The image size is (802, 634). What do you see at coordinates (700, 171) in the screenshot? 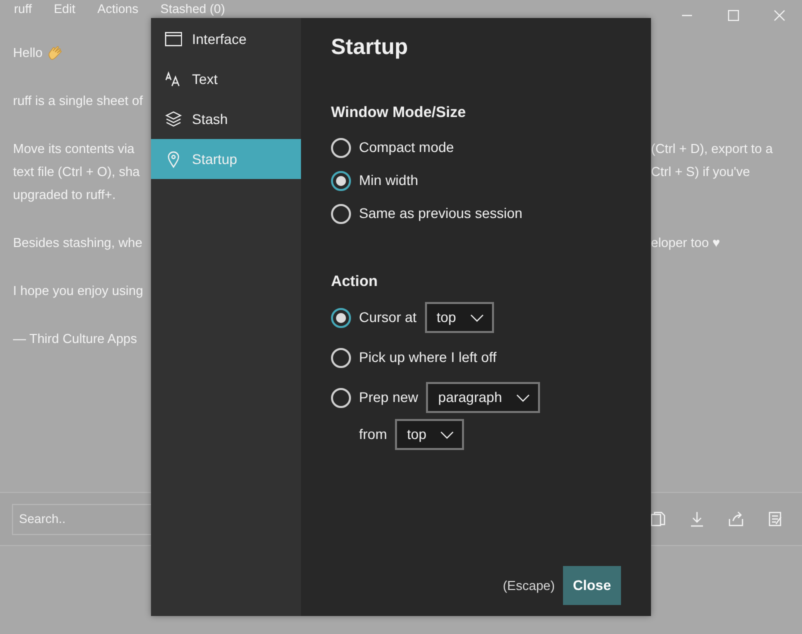
I see `text-line: Ctrl + S) if you've` at bounding box center [700, 171].